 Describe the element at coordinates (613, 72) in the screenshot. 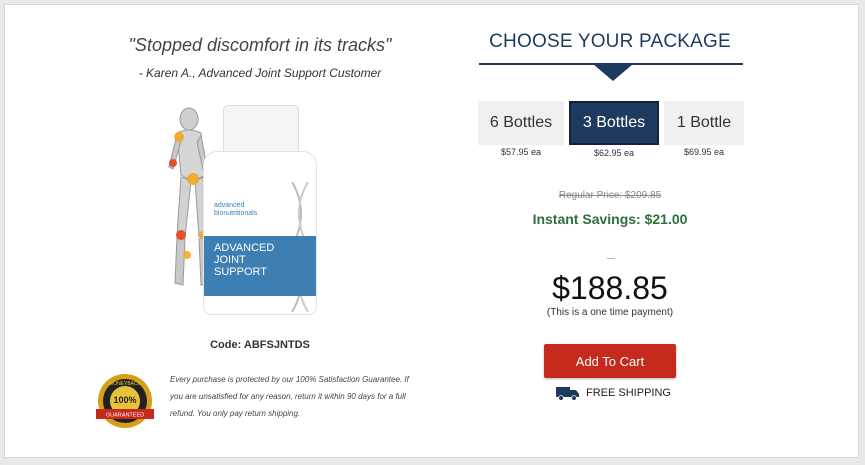

I see `title-arrow` at that location.